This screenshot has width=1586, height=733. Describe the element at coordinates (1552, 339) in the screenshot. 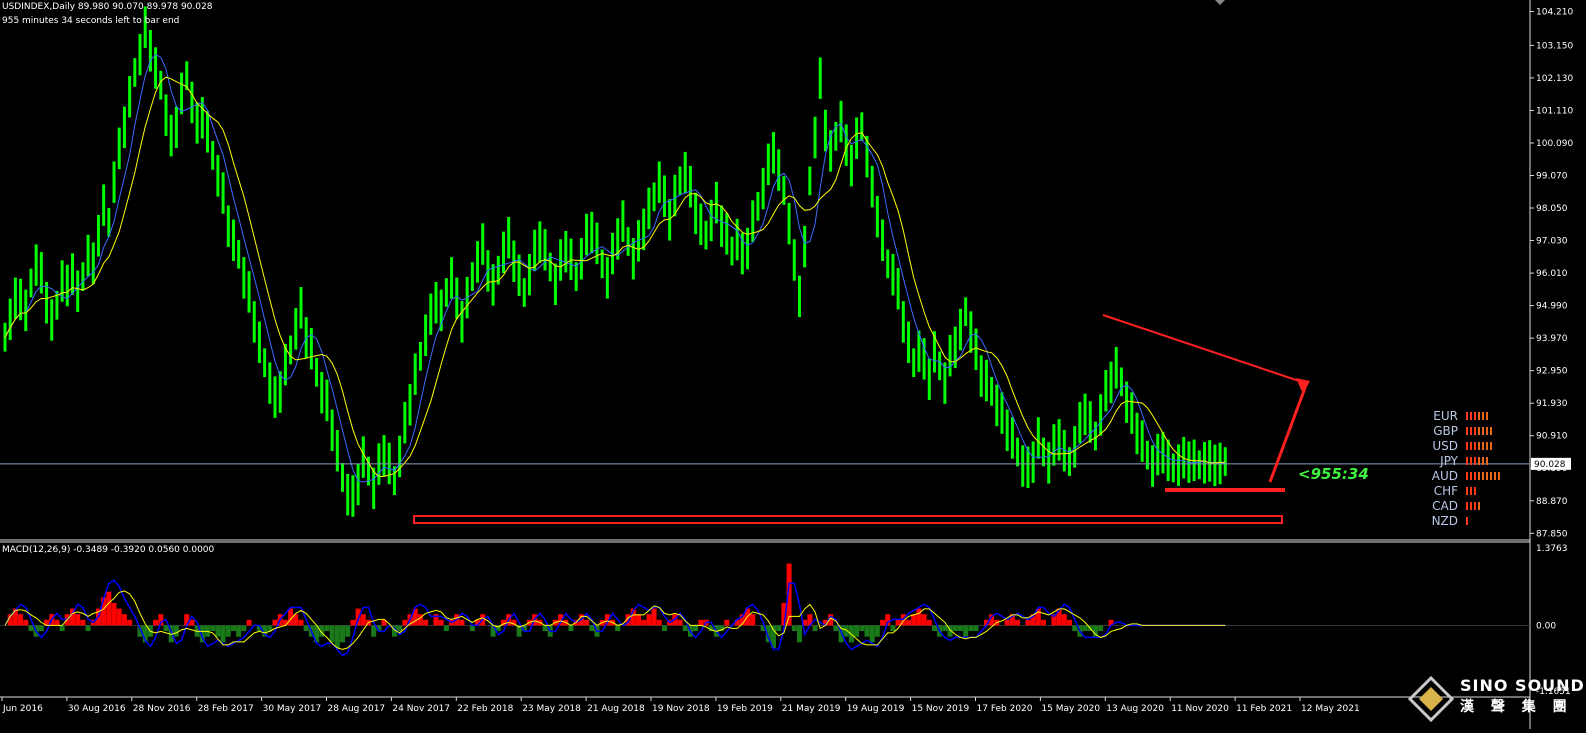

I see `price-tick-label: 93.970` at that location.